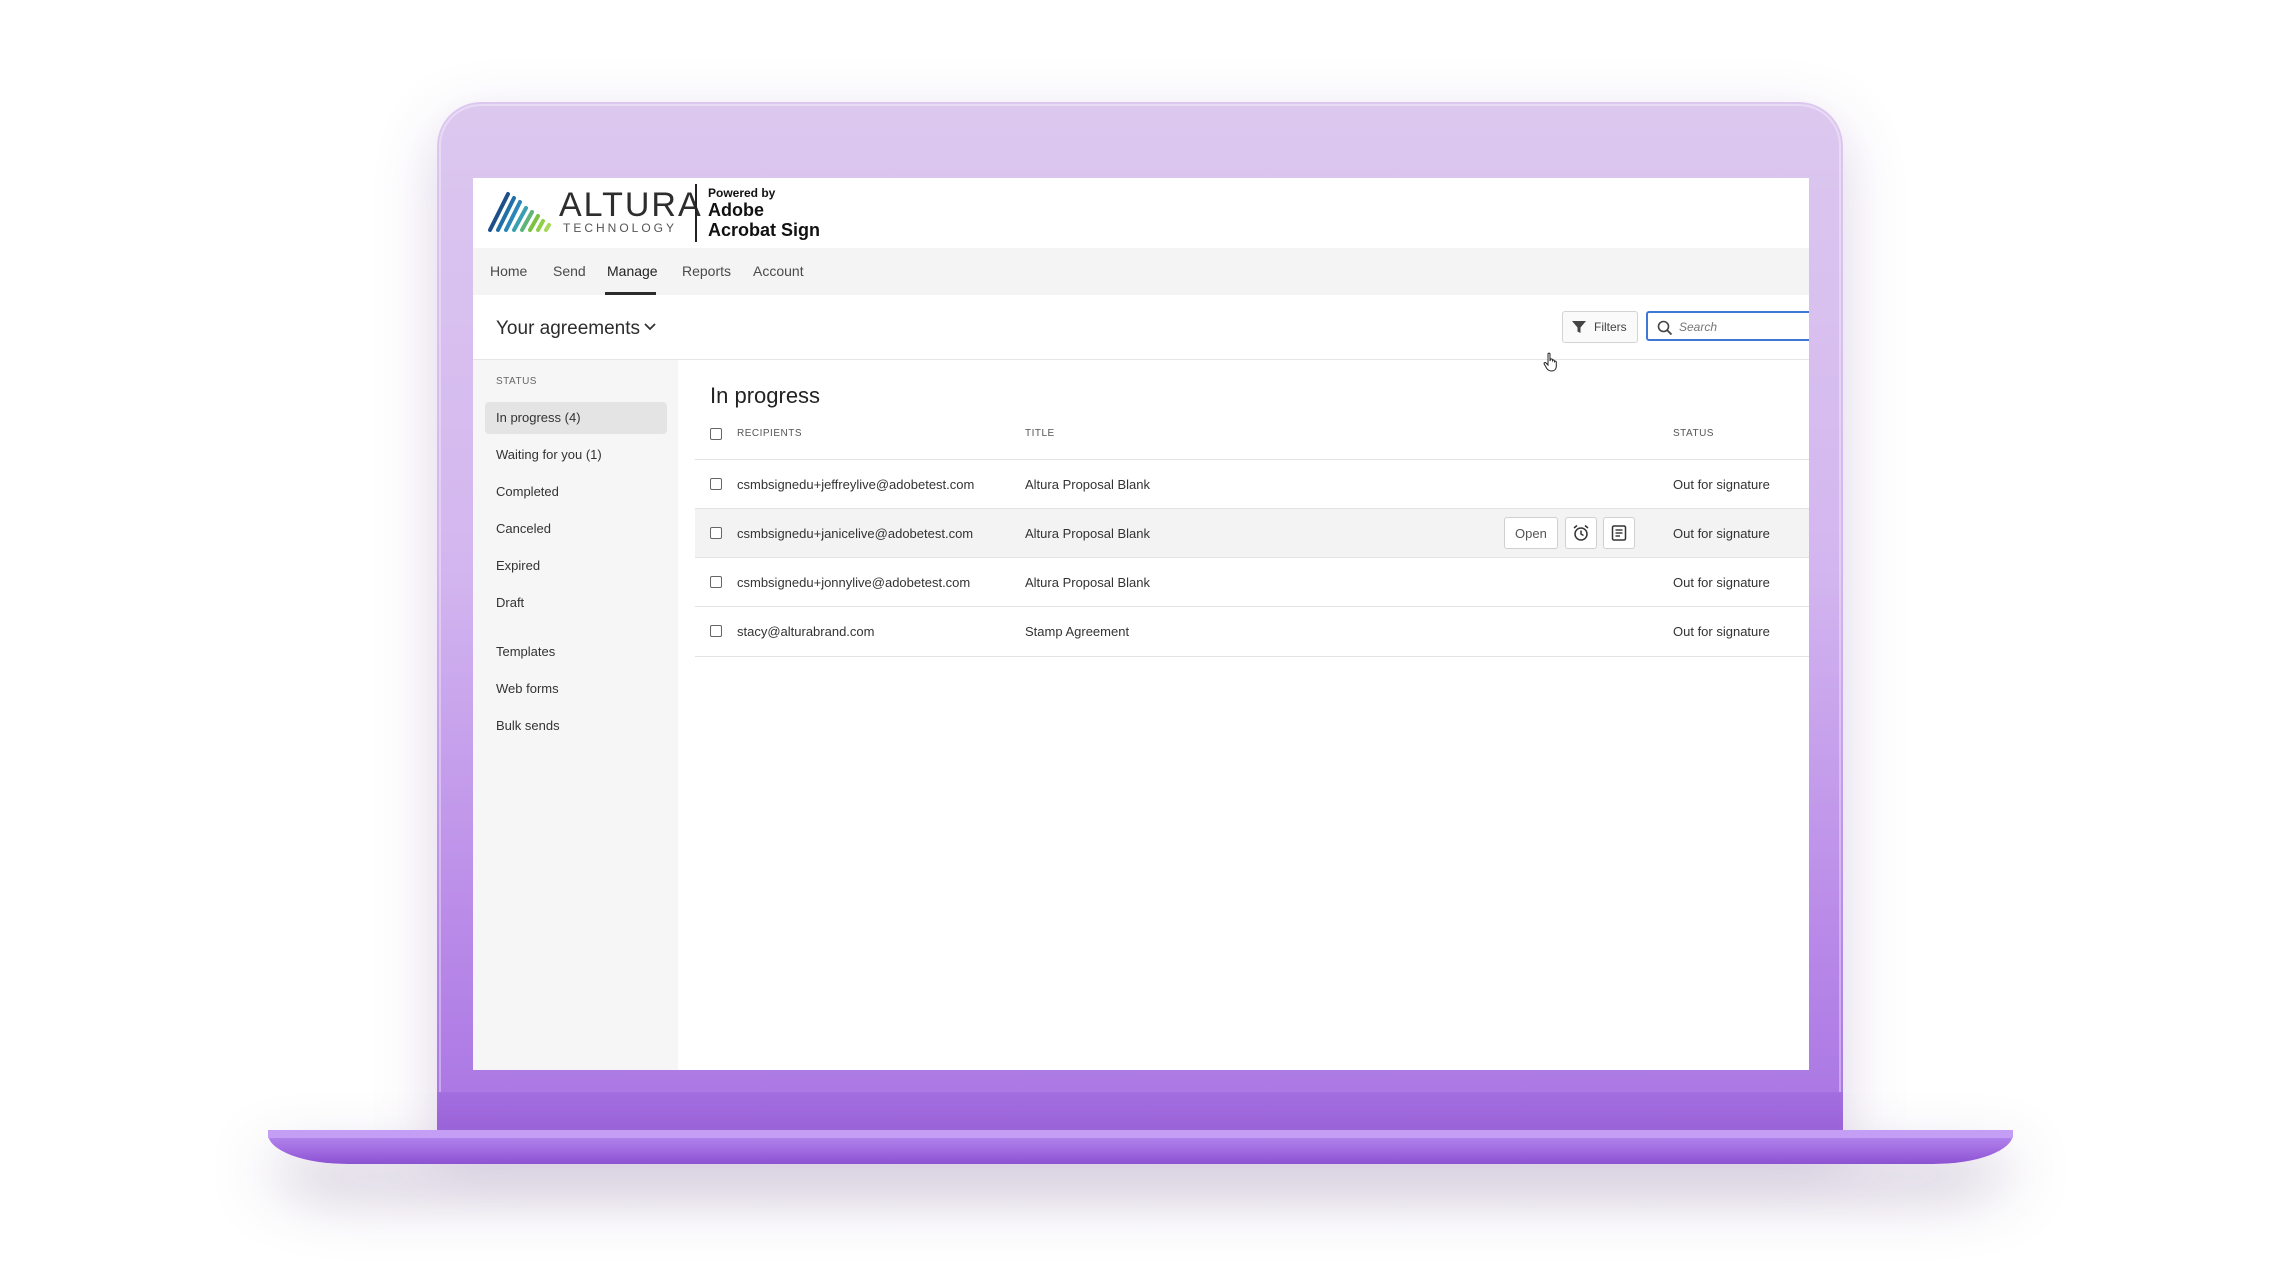 The image size is (2274, 1280). I want to click on logo-wordmark: ALTURA, so click(631, 205).